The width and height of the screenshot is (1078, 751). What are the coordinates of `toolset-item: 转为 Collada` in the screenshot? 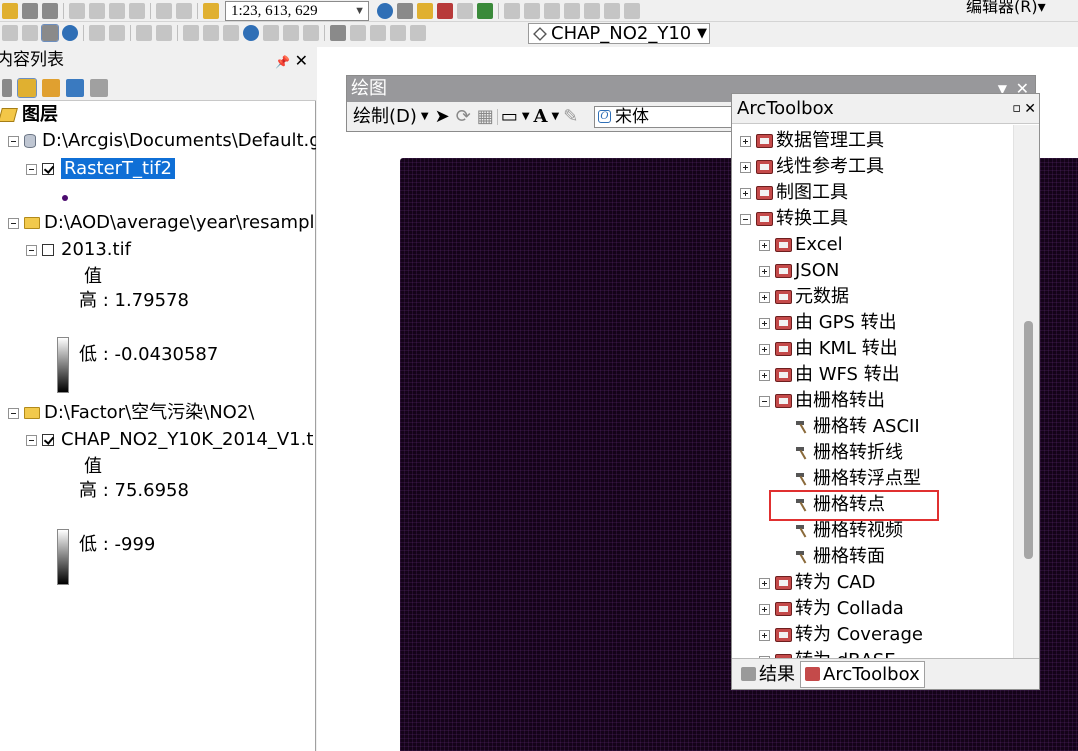 It's located at (831, 609).